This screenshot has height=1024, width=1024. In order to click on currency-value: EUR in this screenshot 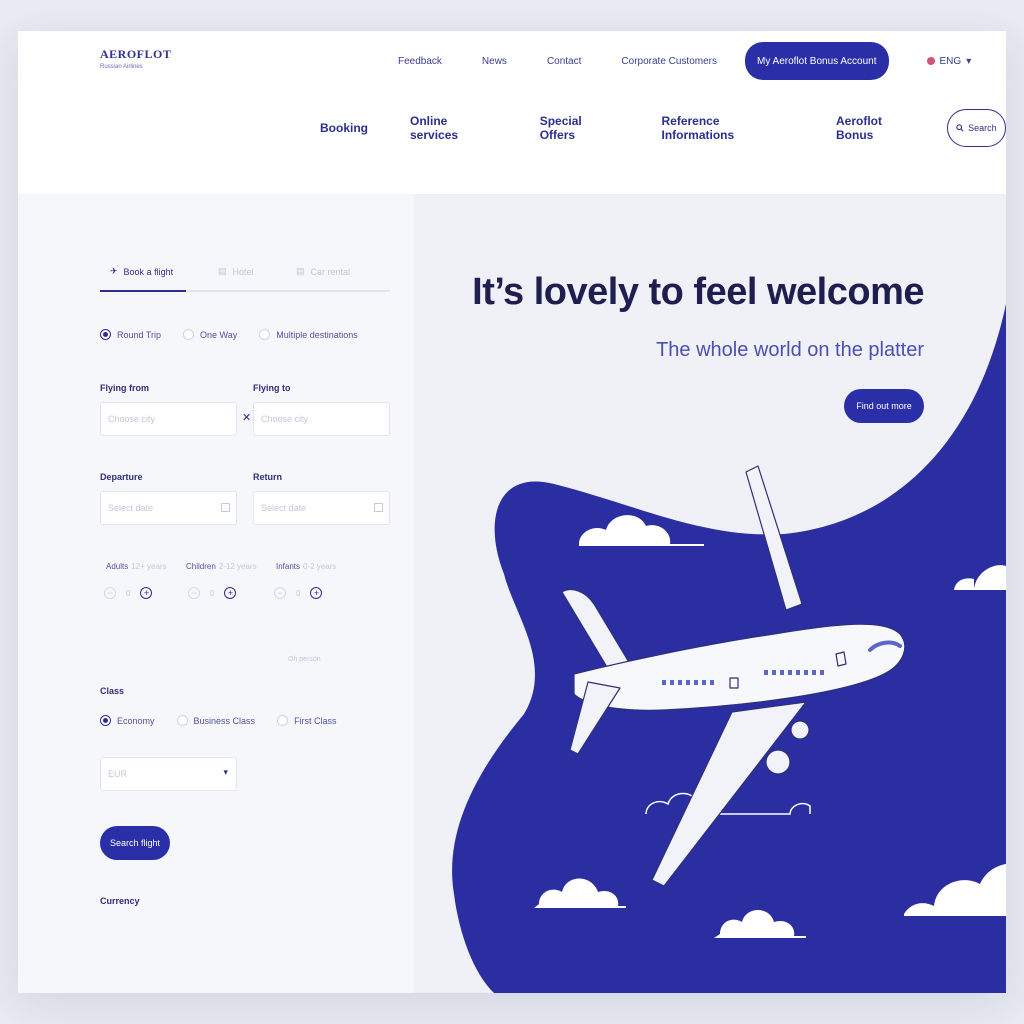, I will do `click(118, 774)`.